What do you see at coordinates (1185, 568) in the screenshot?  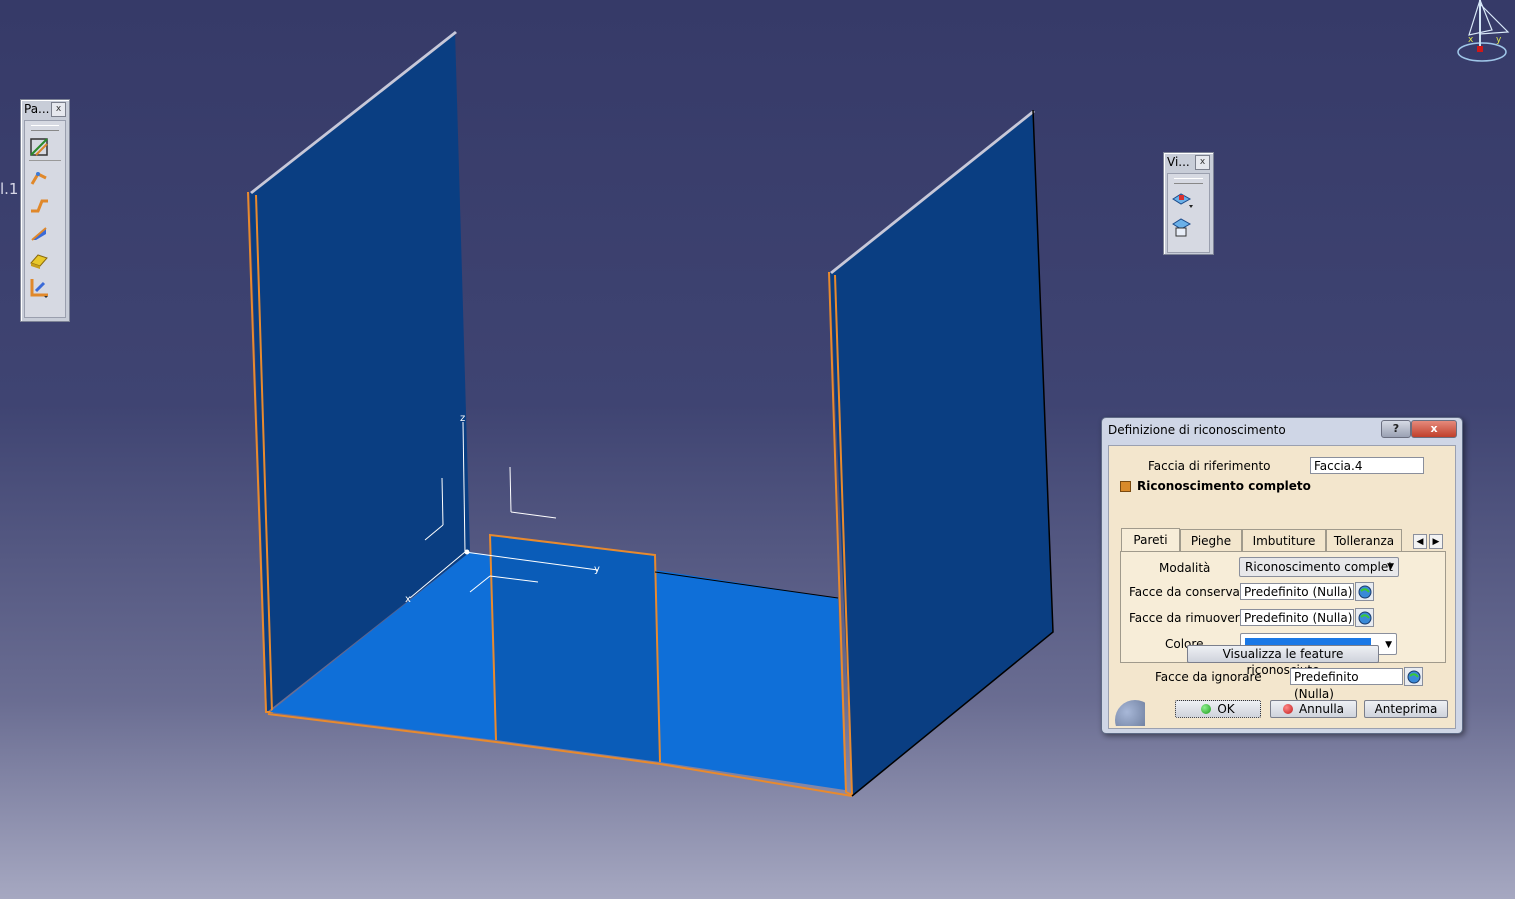 I see `modality-label: Modalità` at bounding box center [1185, 568].